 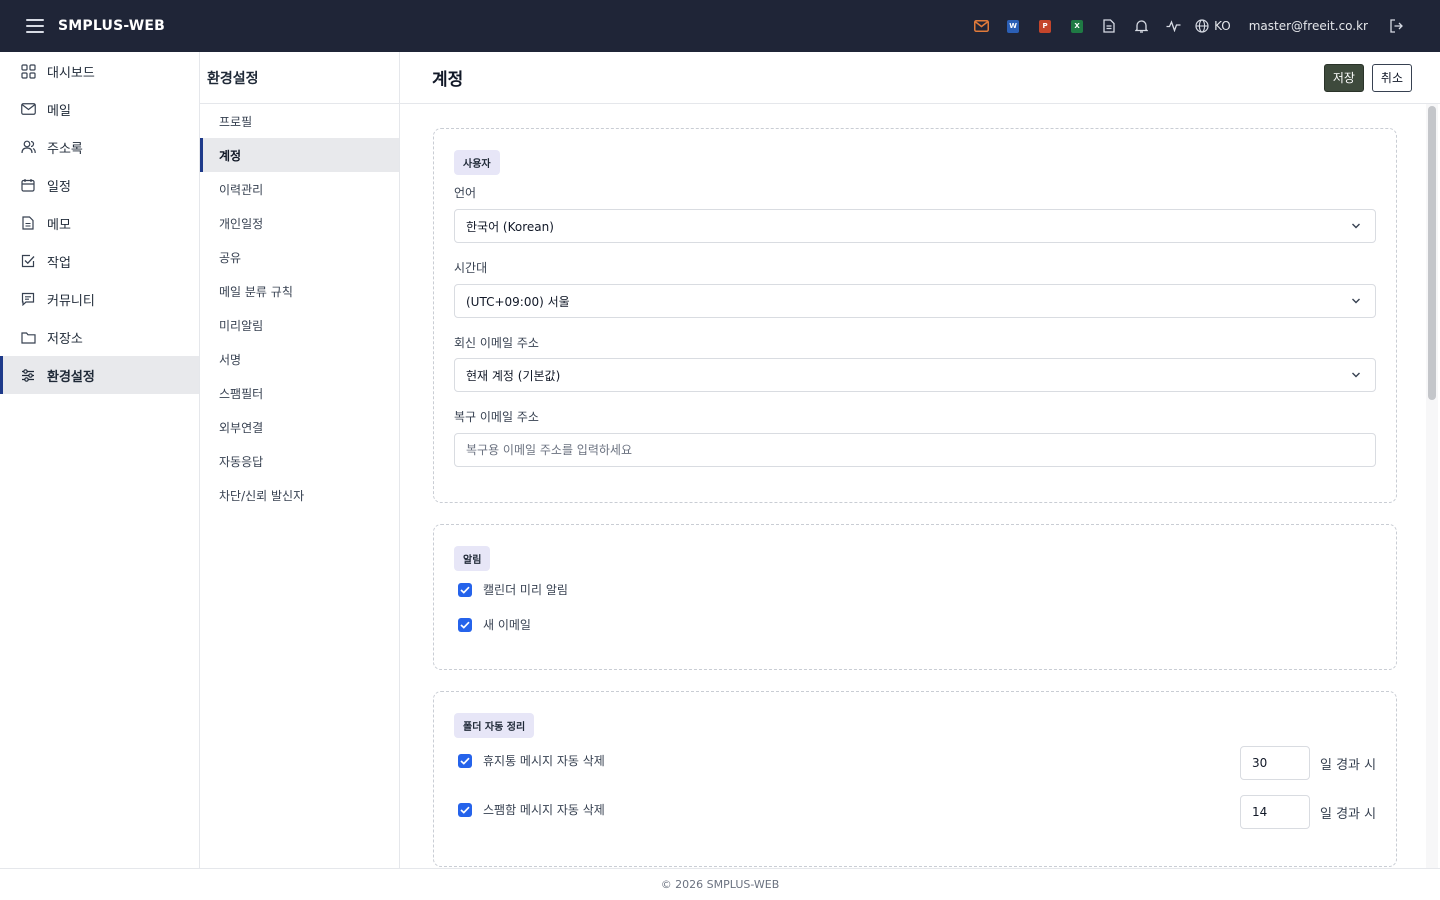 I want to click on trash-days-unit: 일 경과 시, so click(x=1348, y=765).